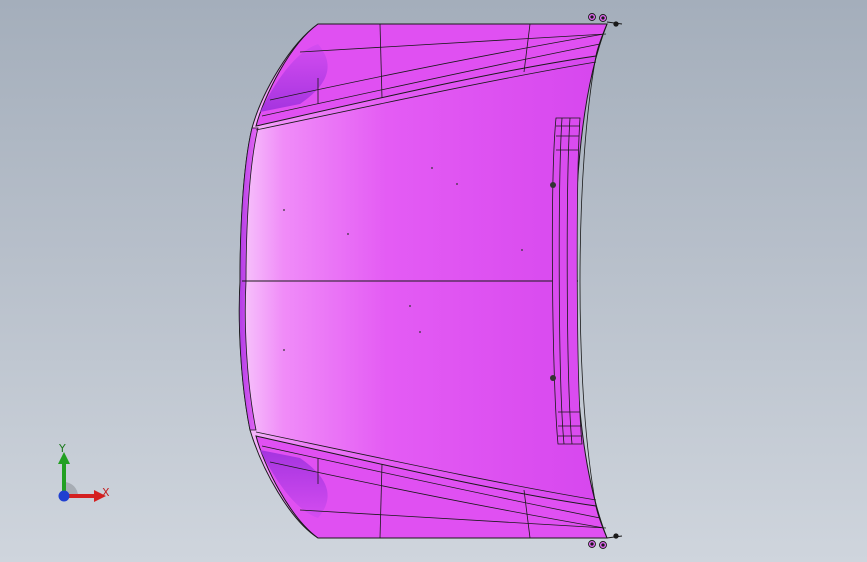  Describe the element at coordinates (83, 475) in the screenshot. I see `coordinate-triad: Y X` at that location.